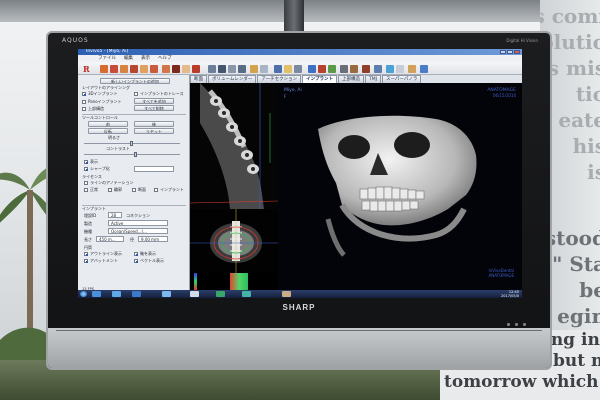  Describe the element at coordinates (517, 52) in the screenshot. I see `close-button` at that location.